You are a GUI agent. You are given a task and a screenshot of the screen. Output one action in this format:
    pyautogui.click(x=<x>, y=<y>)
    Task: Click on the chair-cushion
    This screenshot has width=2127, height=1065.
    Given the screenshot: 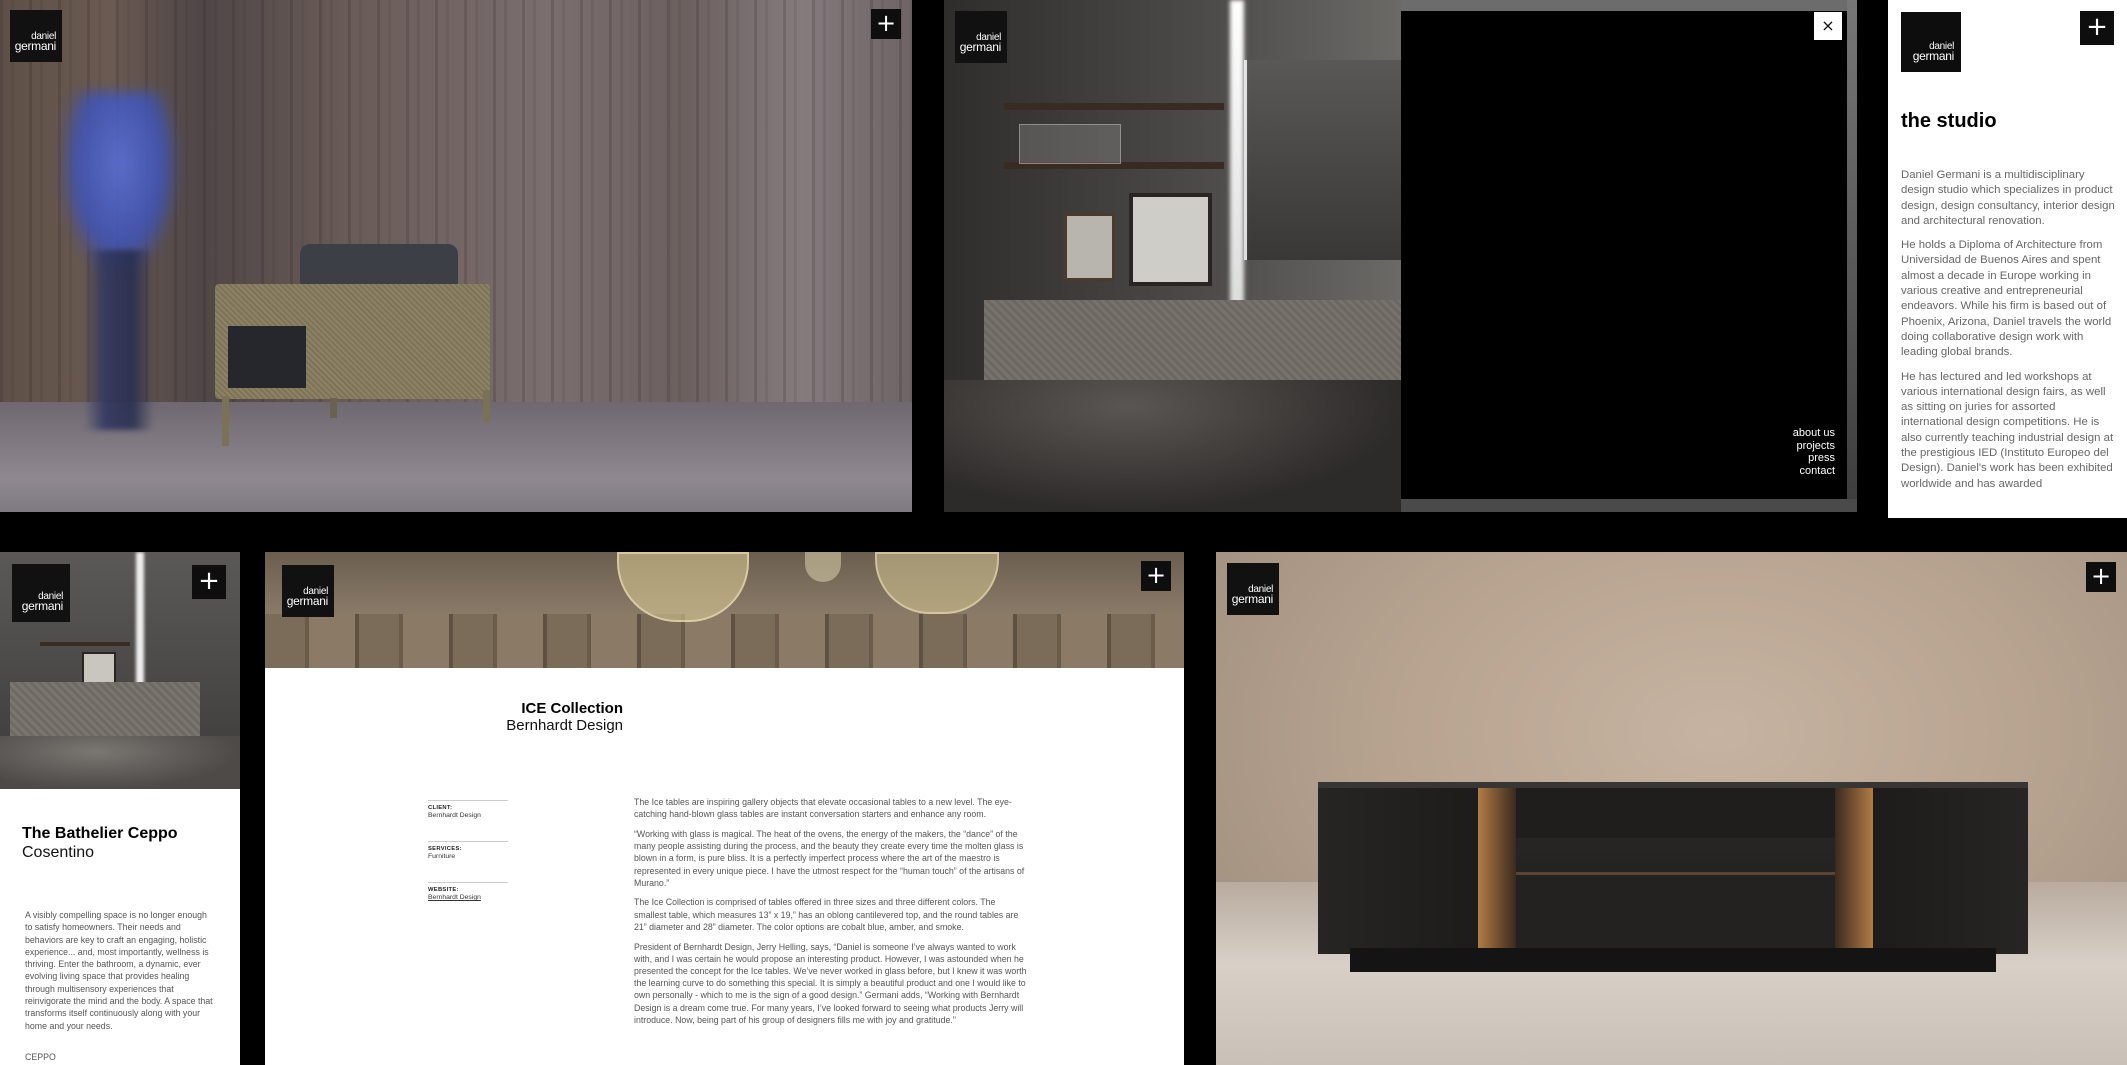 What is the action you would take?
    pyautogui.click(x=267, y=357)
    